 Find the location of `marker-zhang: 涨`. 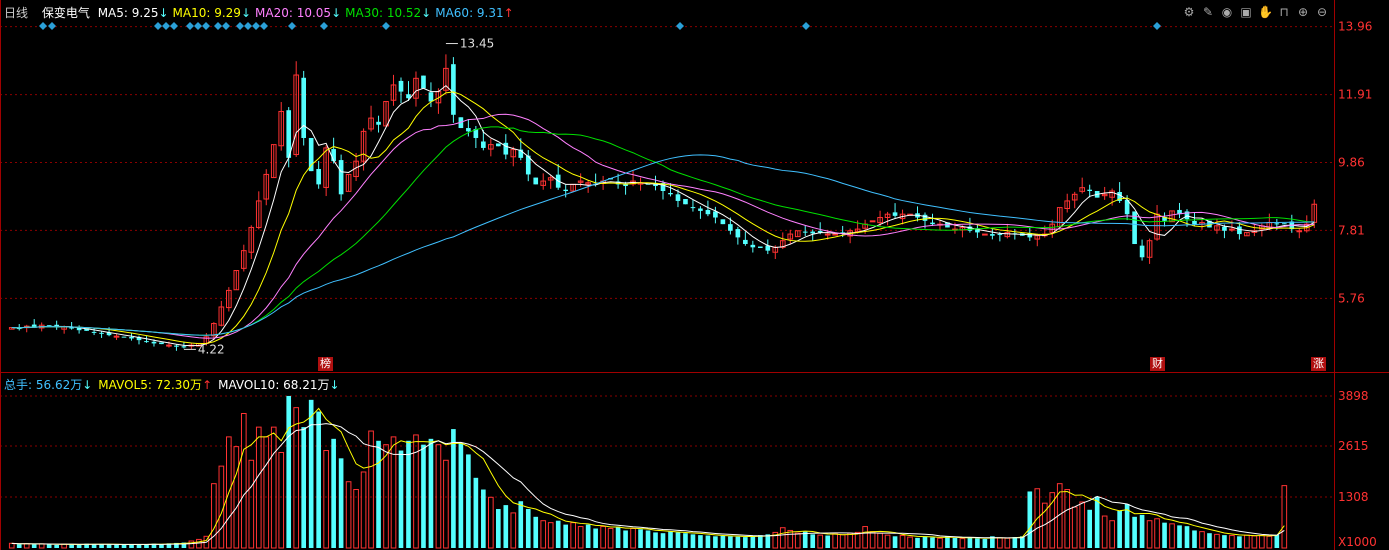

marker-zhang: 涨 is located at coordinates (1318, 364).